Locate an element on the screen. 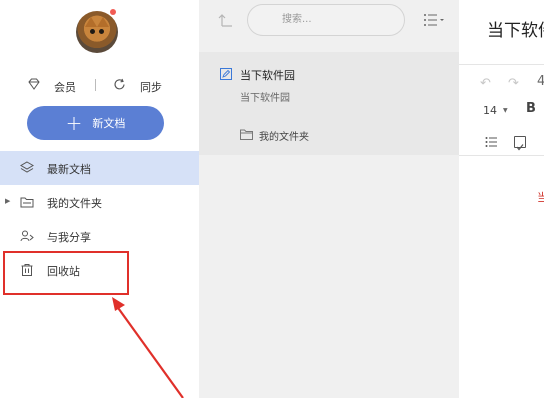  font-size-select: 14 is located at coordinates (490, 110).